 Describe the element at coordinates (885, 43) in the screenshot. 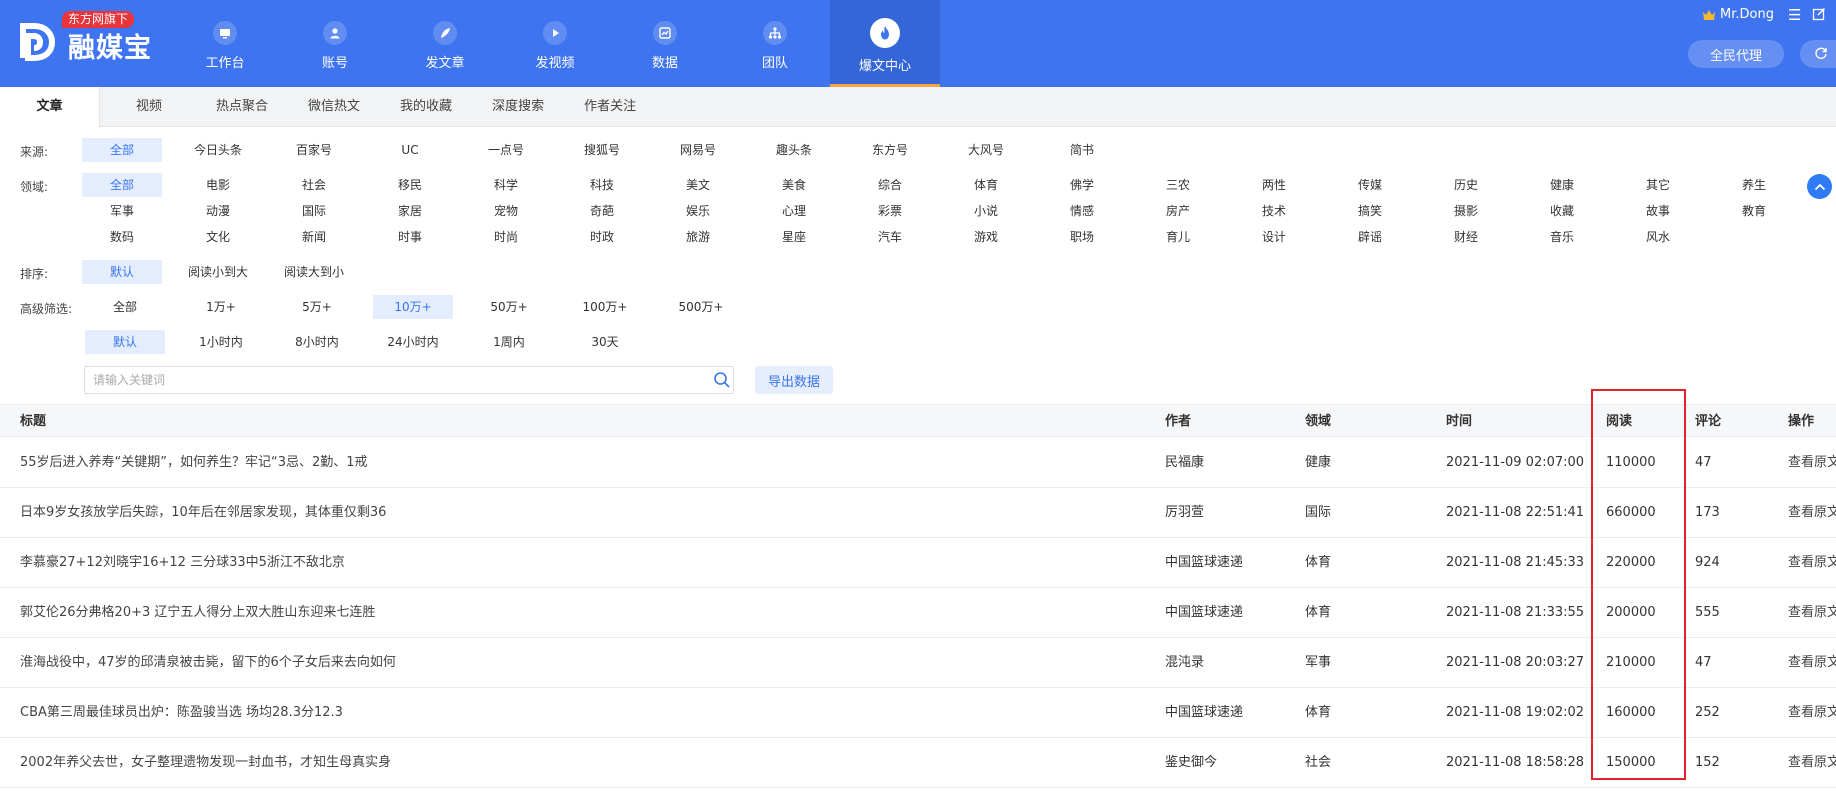

I see `nav-item-viral-center: 爆文中心` at that location.